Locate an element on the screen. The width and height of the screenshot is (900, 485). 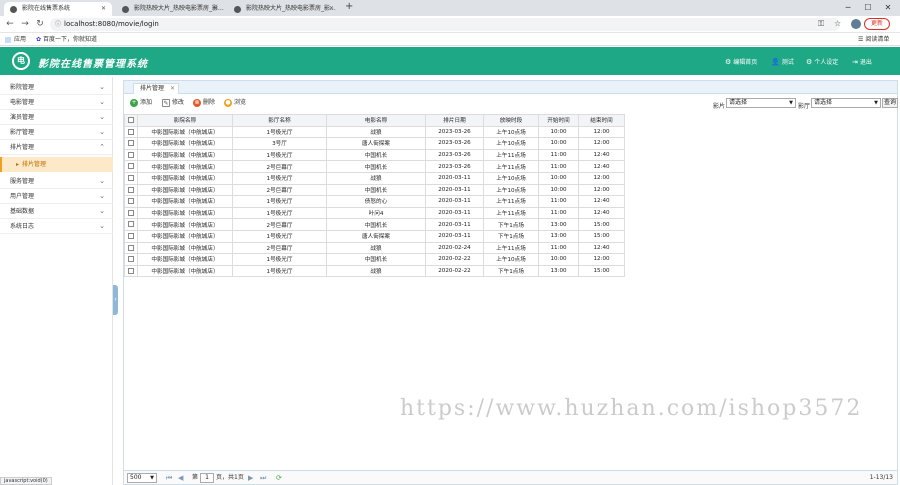
update-button: 更新 is located at coordinates (877, 24).